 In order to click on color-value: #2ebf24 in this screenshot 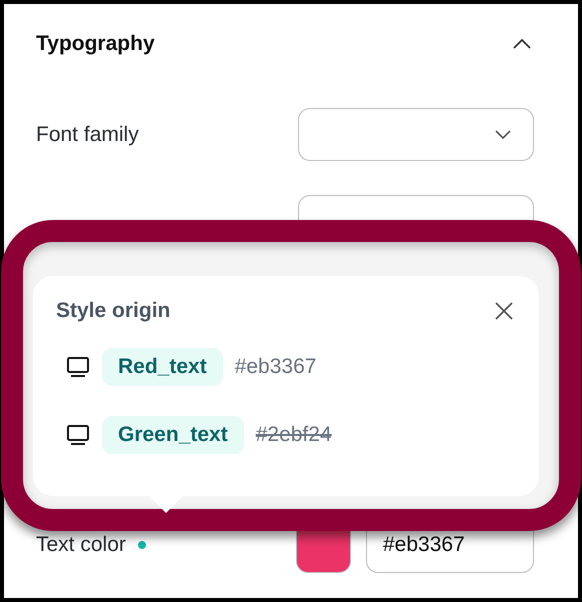, I will do `click(294, 435)`.